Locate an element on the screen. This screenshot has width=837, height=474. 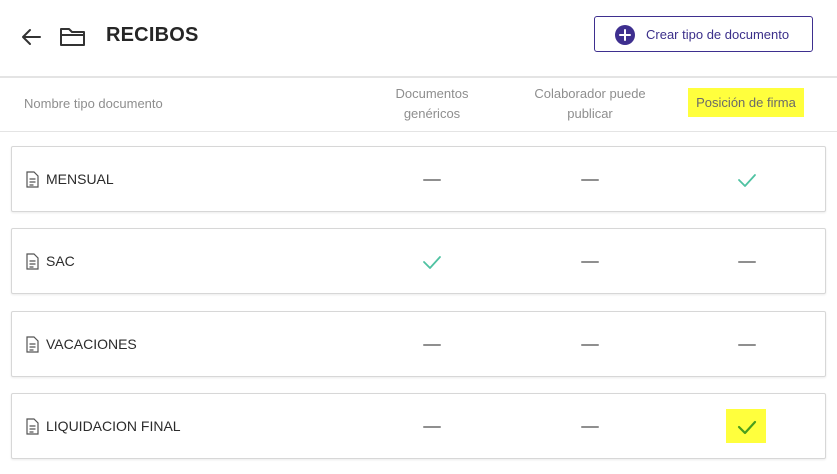
column-header-generic-documents: Documentos genéricos is located at coordinates (432, 104).